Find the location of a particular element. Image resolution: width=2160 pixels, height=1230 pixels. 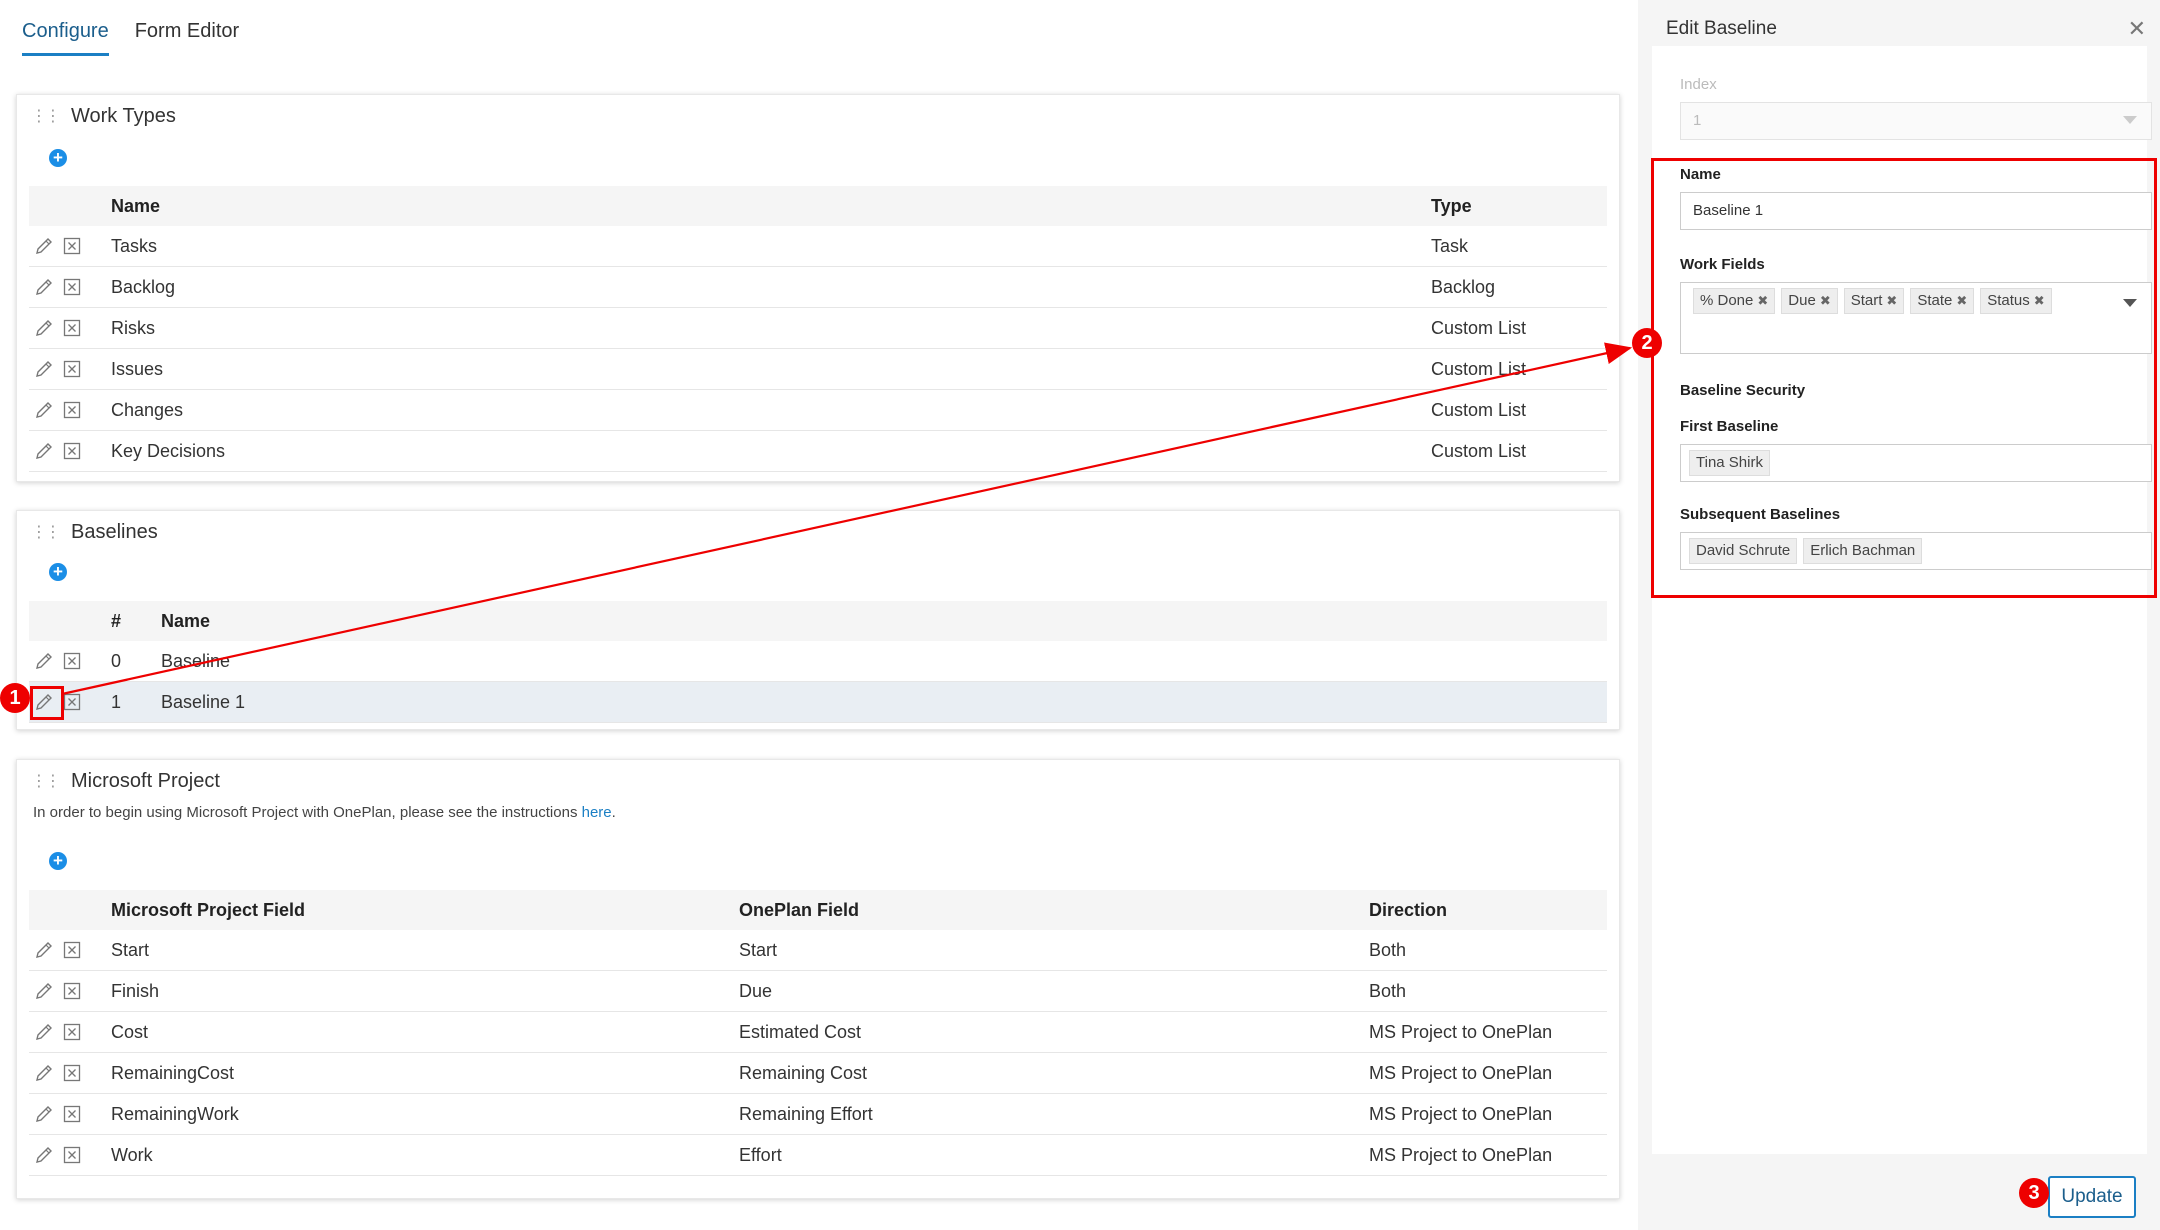

add-baseline-button: + is located at coordinates (58, 572).